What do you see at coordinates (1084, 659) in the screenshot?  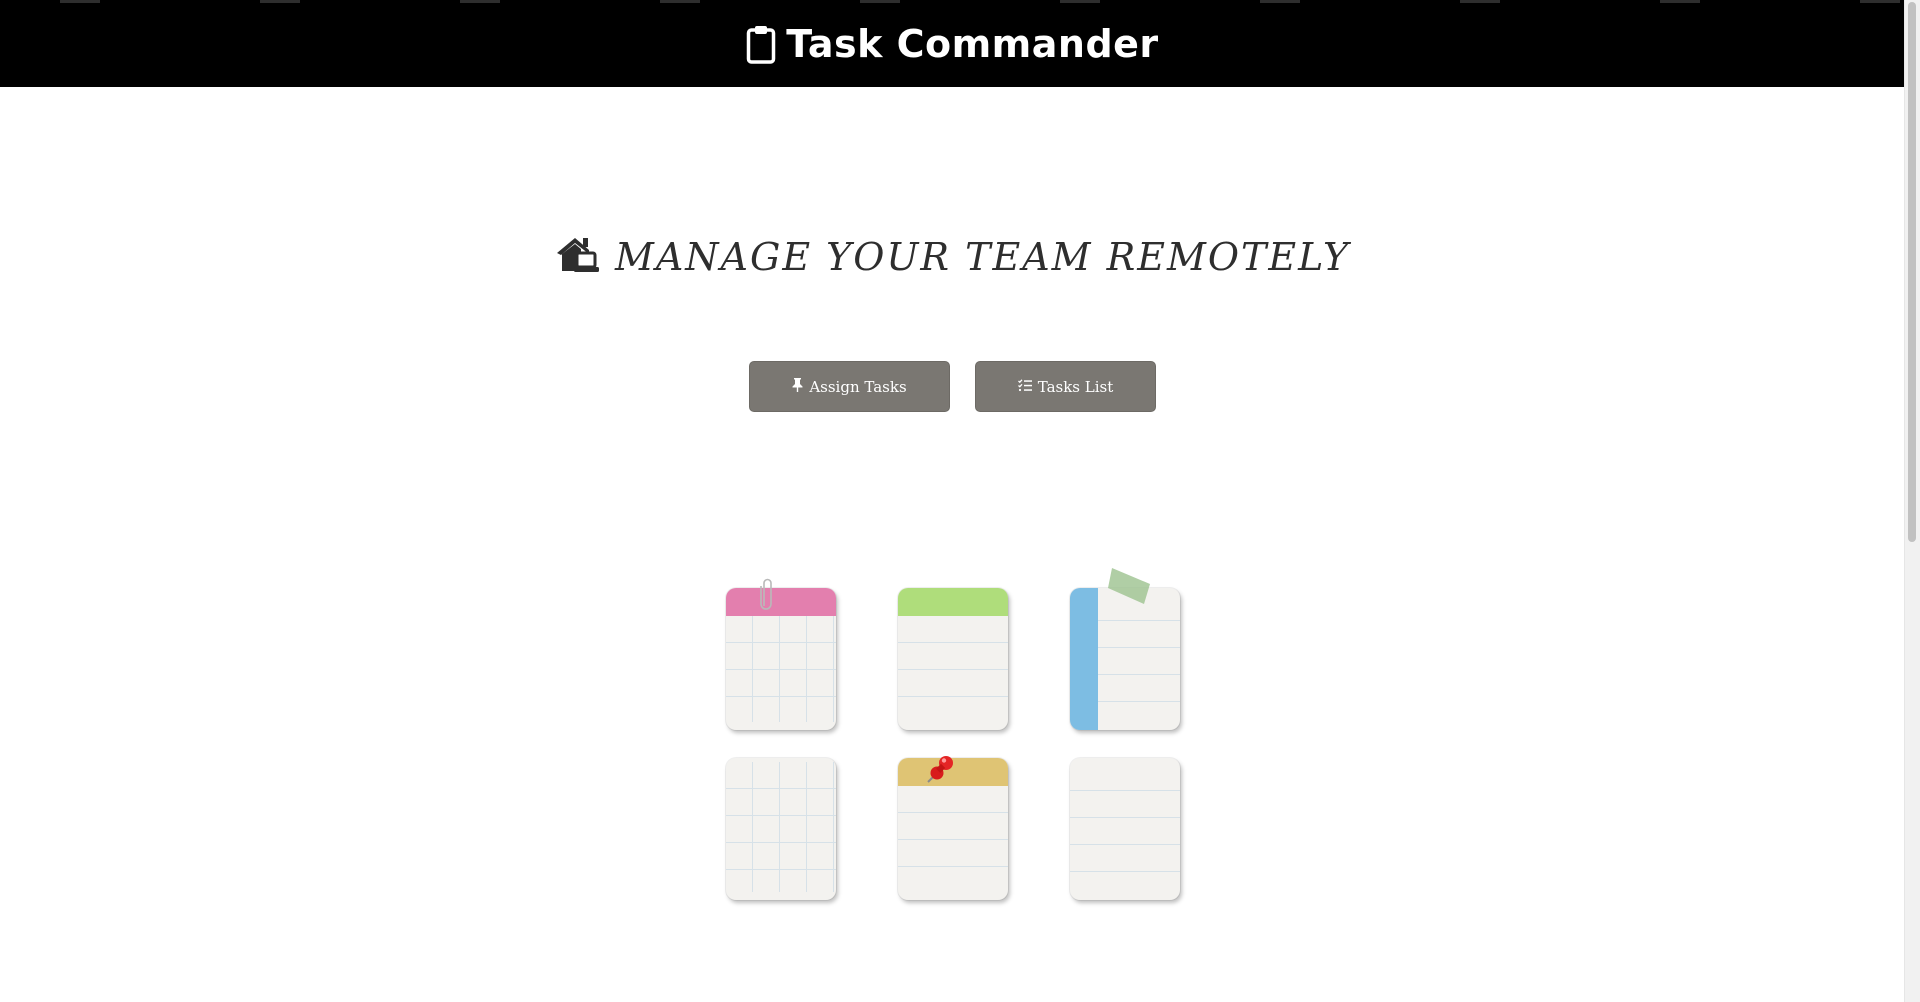 I see `note-spine` at bounding box center [1084, 659].